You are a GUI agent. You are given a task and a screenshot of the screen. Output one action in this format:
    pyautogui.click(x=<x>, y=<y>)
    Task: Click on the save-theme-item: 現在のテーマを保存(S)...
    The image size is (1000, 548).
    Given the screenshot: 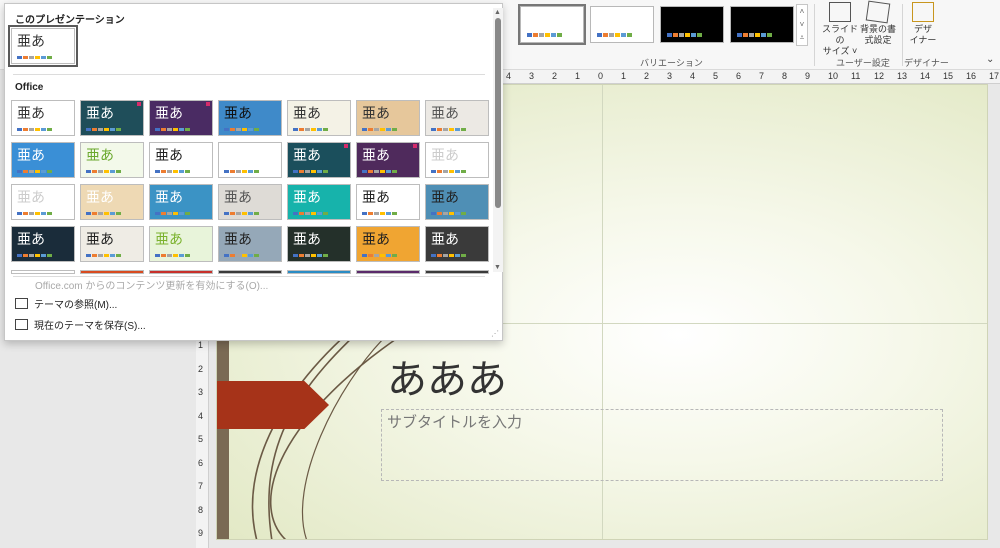 What is the action you would take?
    pyautogui.click(x=80, y=324)
    